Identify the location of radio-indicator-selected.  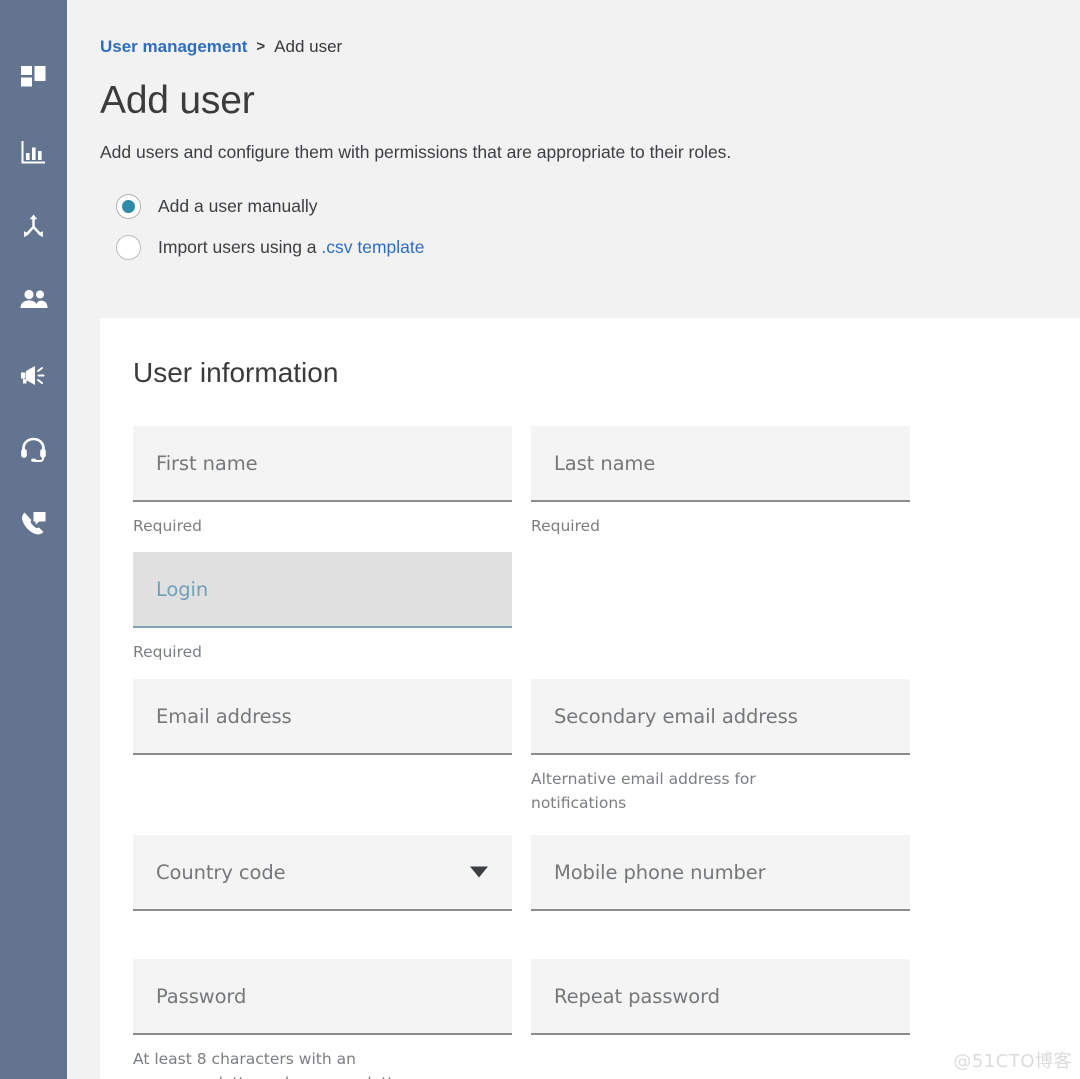
(128, 206).